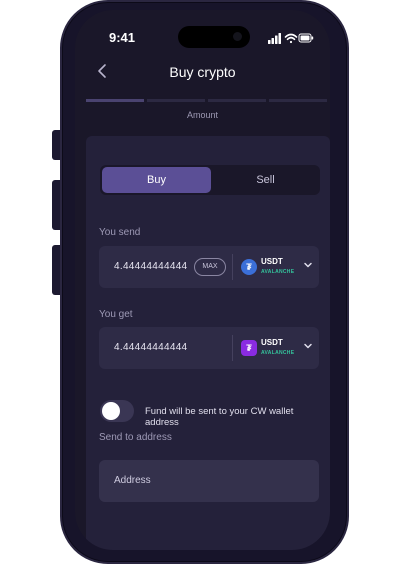 Image resolution: width=400 pixels, height=564 pixels. Describe the element at coordinates (150, 267) in the screenshot. I see `send-amount-input: 4.44444444444` at that location.